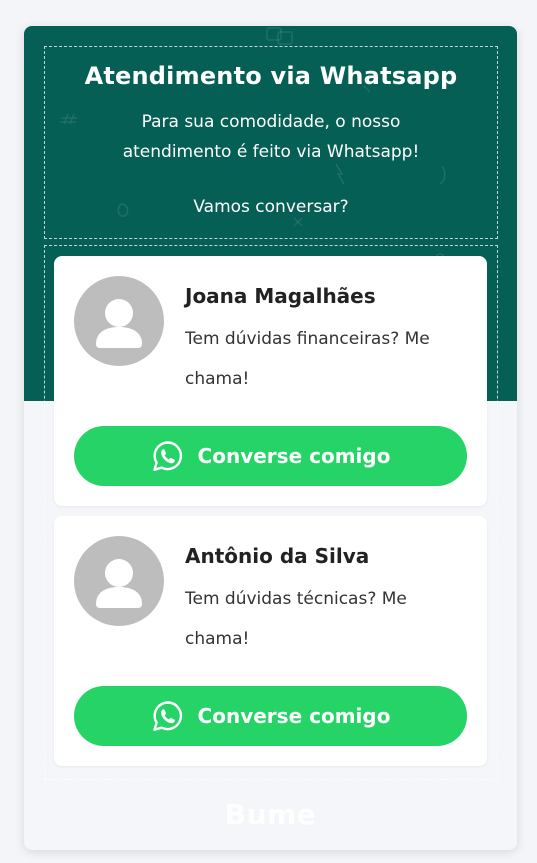 This screenshot has width=537, height=863. I want to click on brand-logo: Bume, so click(270, 814).